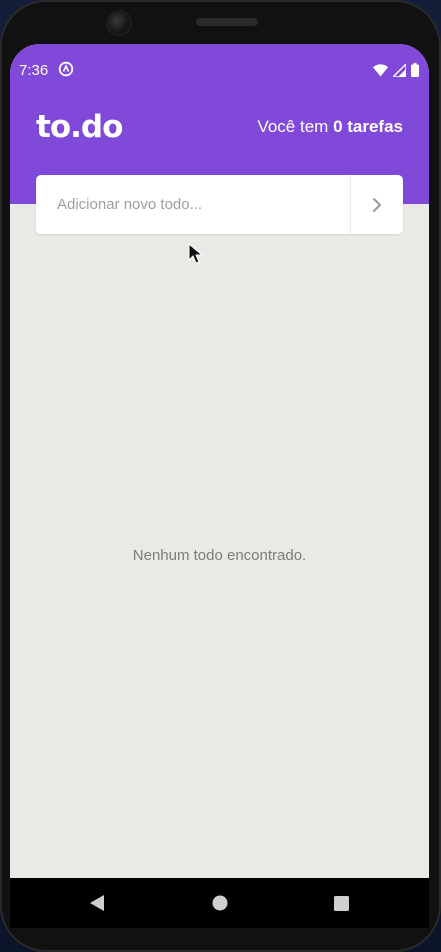  What do you see at coordinates (415, 70) in the screenshot?
I see `battery-icon` at bounding box center [415, 70].